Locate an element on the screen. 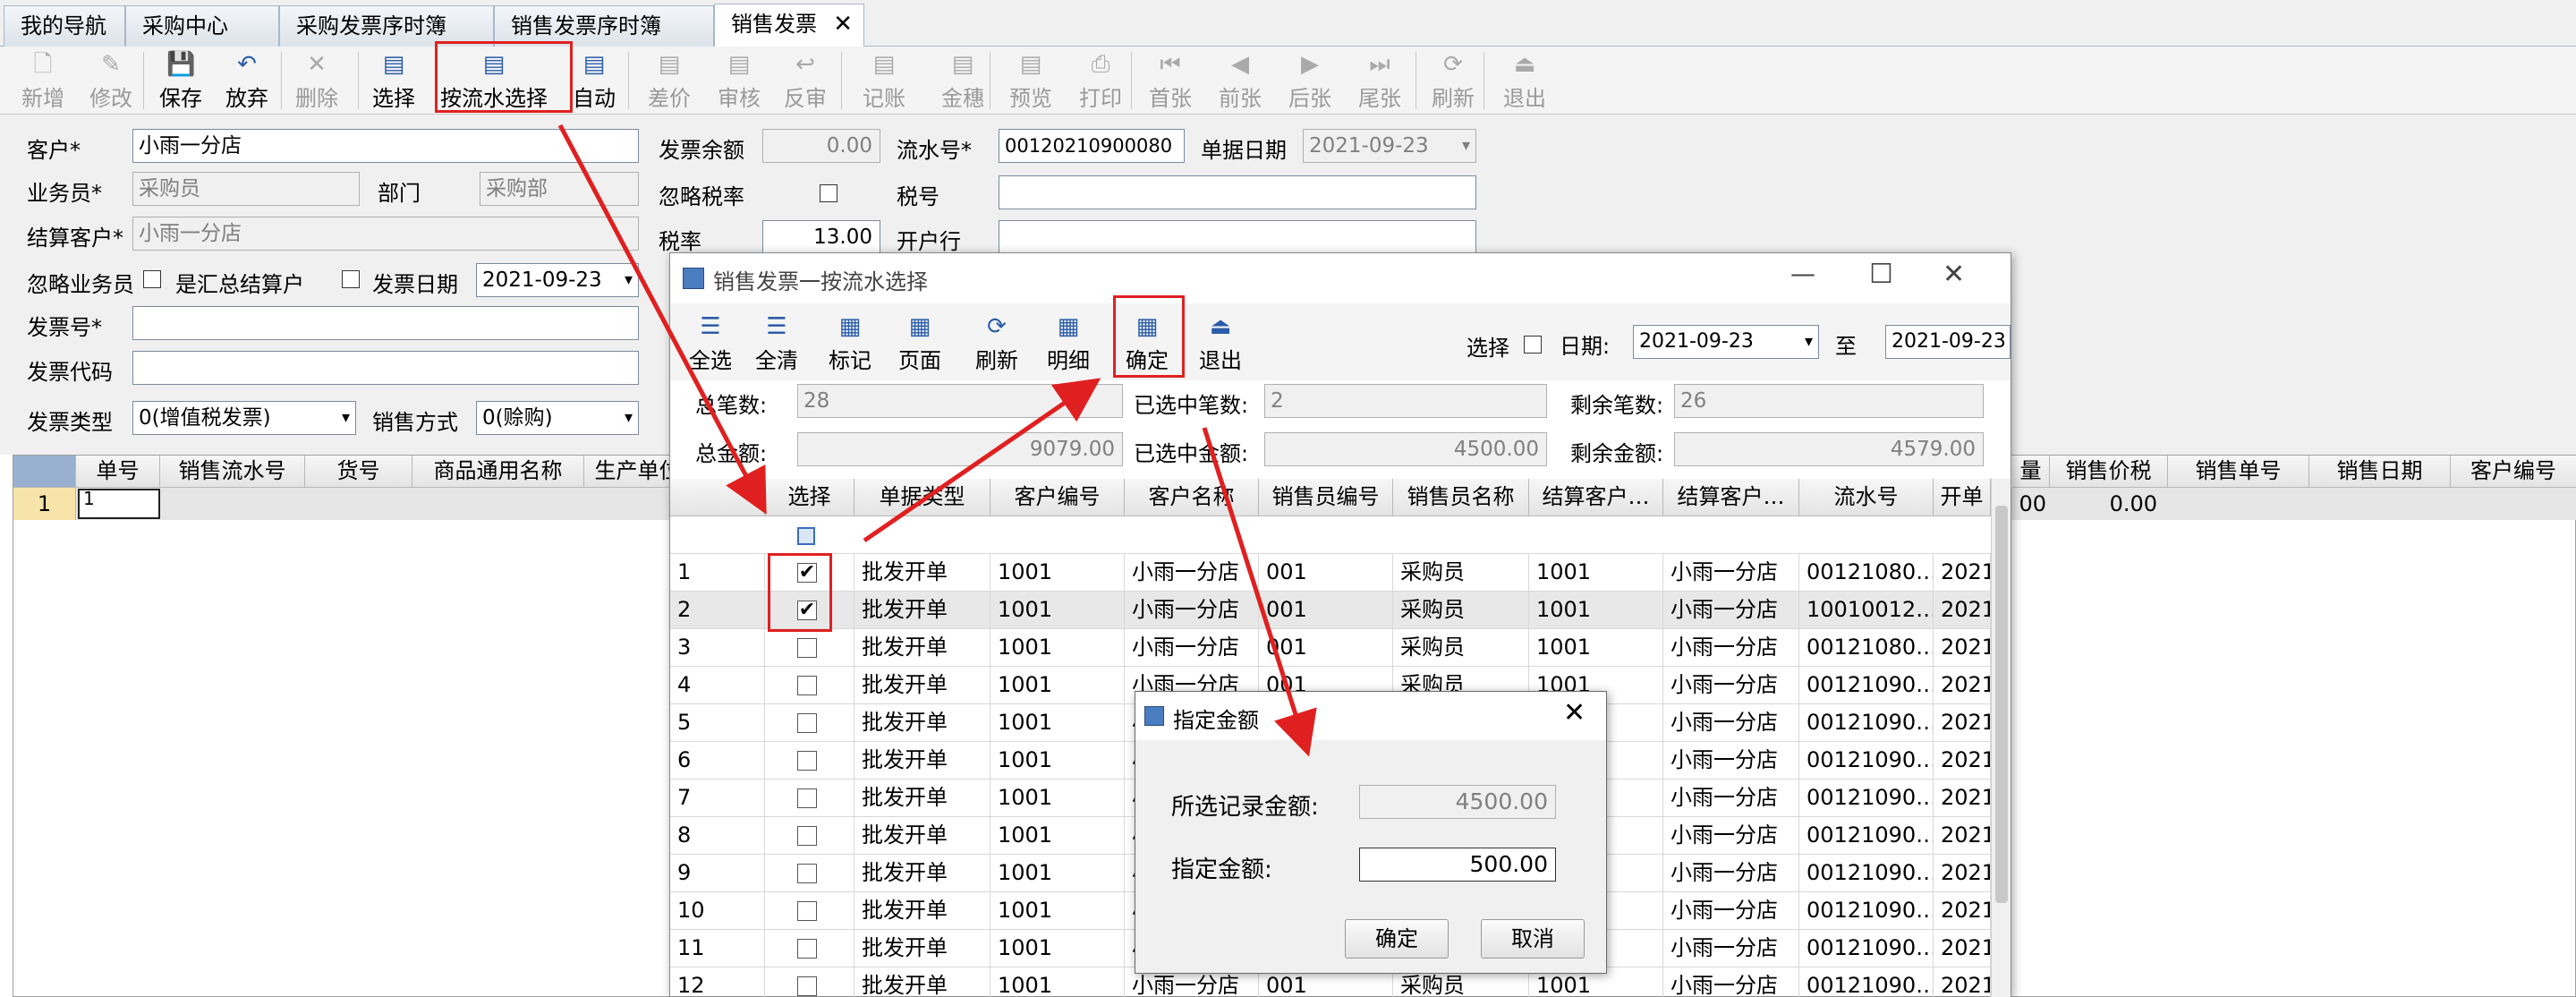 Image resolution: width=2576 pixels, height=997 pixels. arrow-to-amount-dialog is located at coordinates (1259, 592).